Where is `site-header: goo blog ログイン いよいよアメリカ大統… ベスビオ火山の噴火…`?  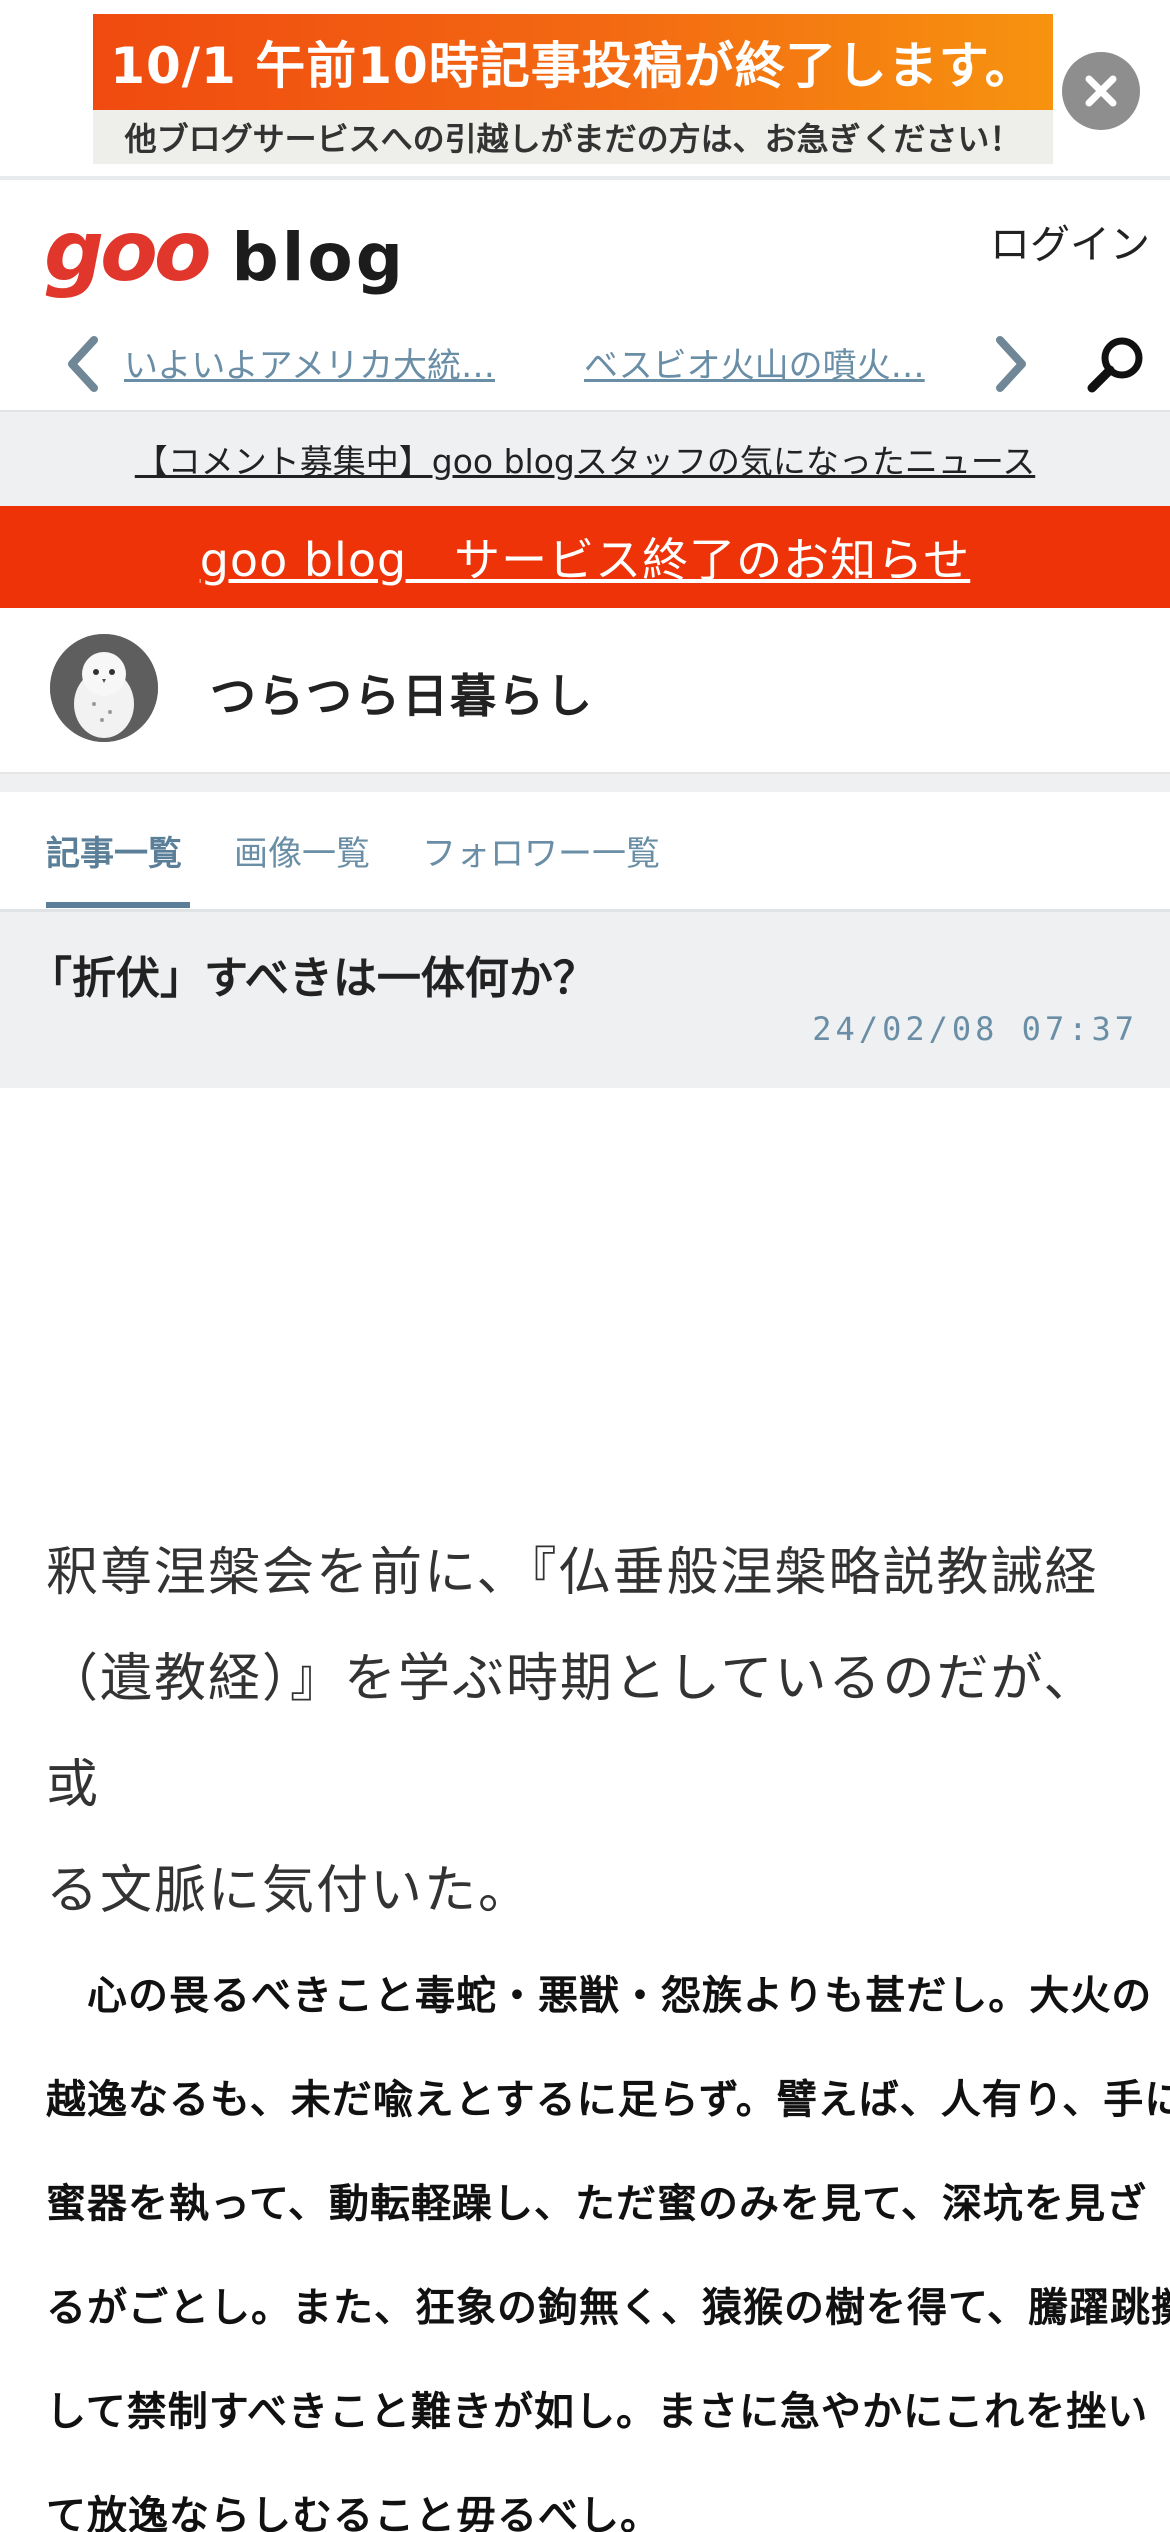 site-header: goo blog ログイン いよいよアメリカ大統… ベスビオ火山の噴火… is located at coordinates (585, 297).